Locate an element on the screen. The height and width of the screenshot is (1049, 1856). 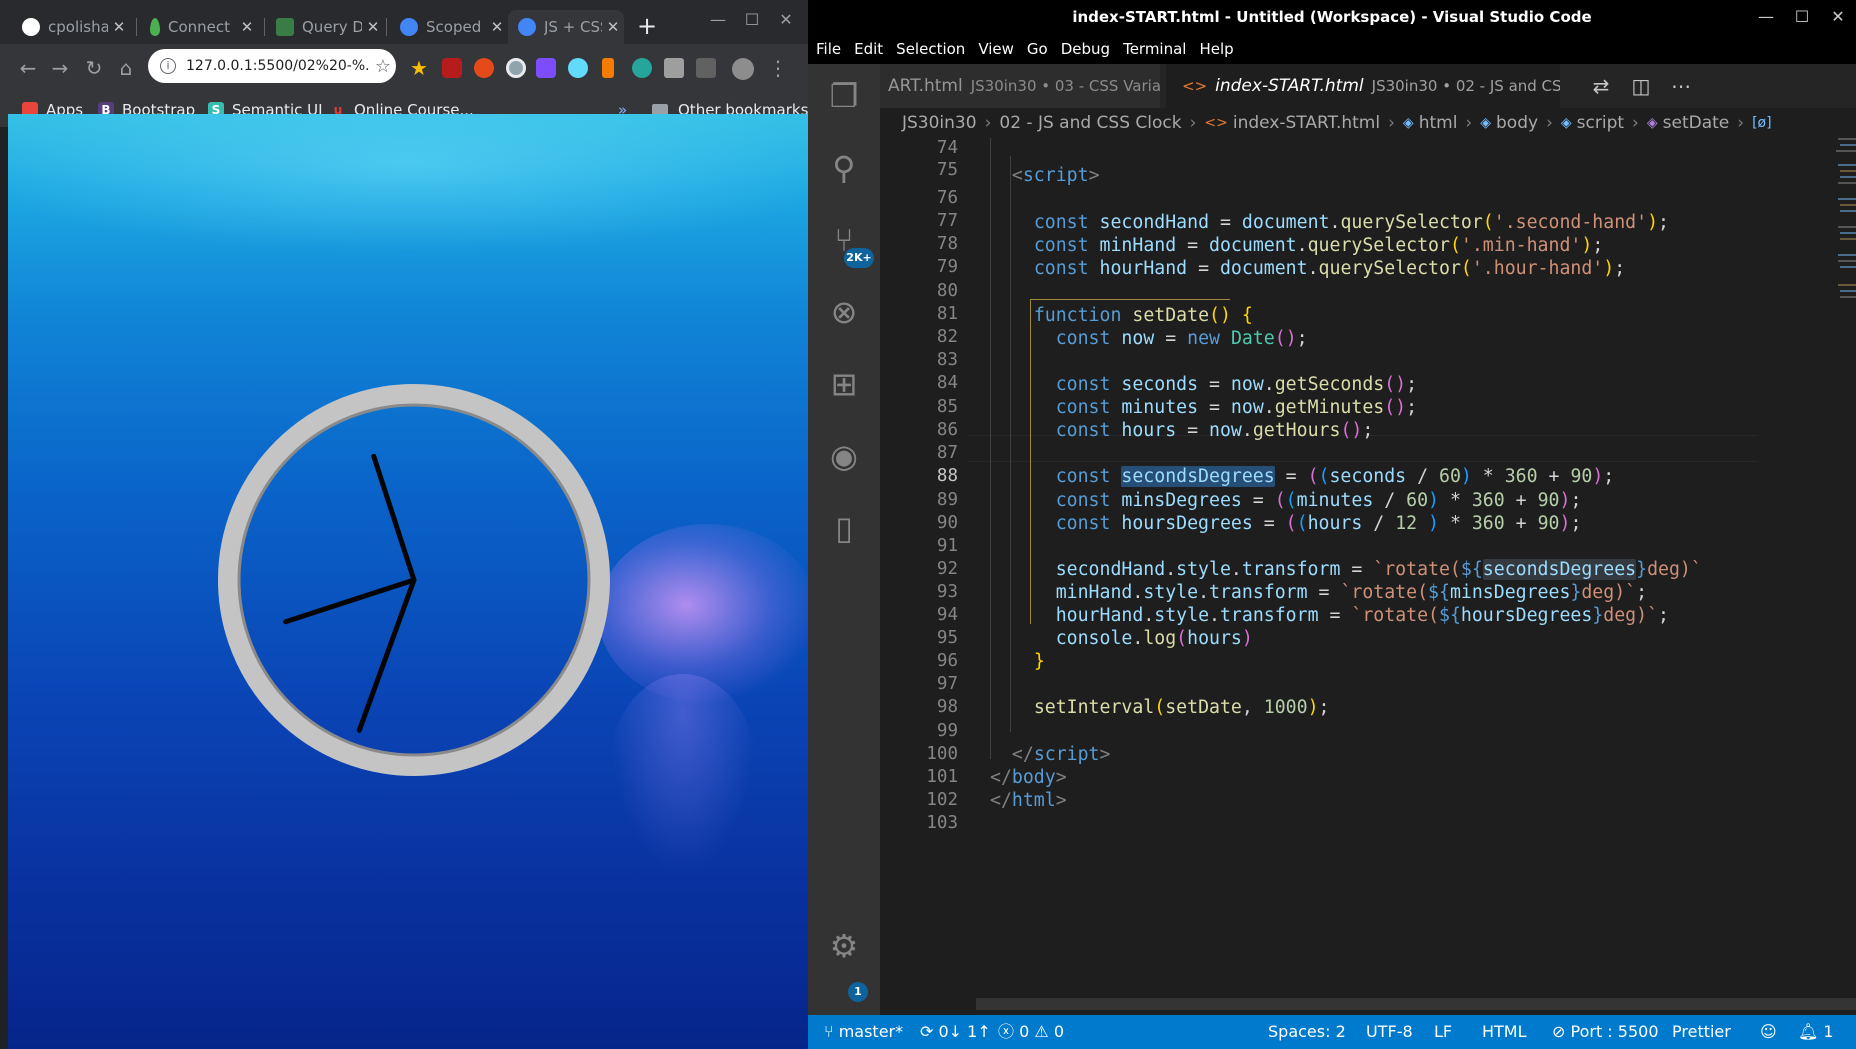
prettier-status: Prettier is located at coordinates (1701, 1032).